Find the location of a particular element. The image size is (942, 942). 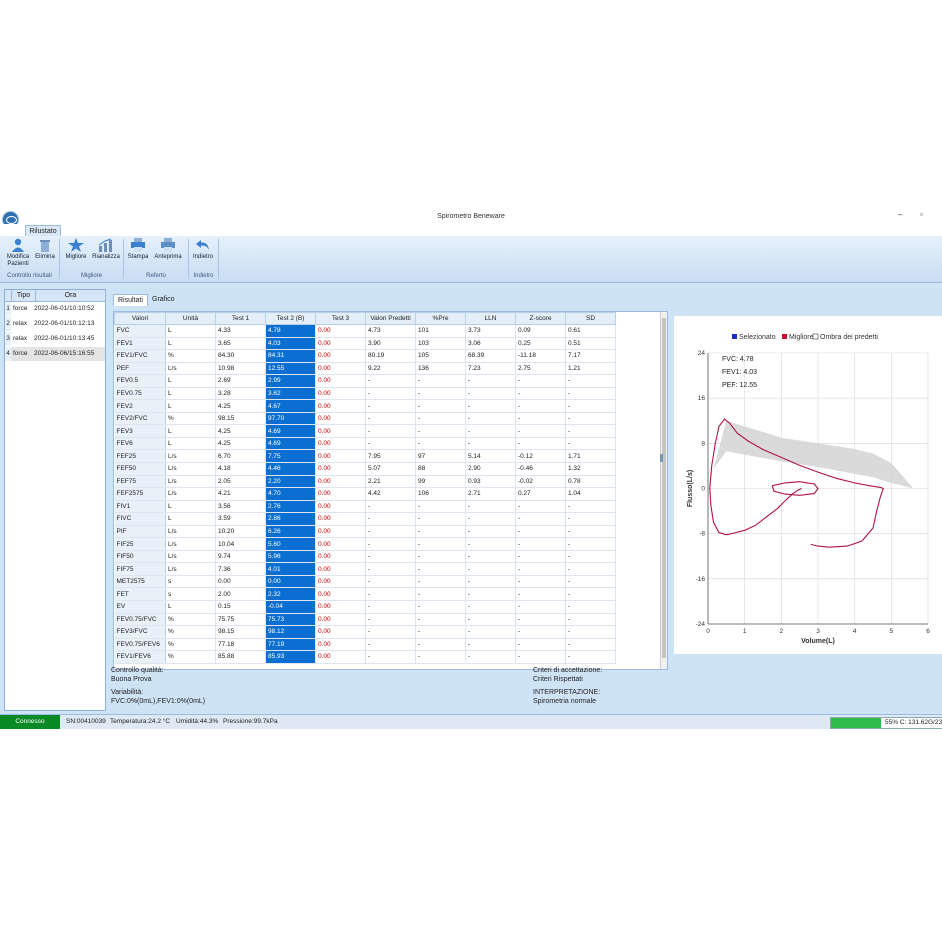

test-row-type: force is located at coordinates (20, 353).